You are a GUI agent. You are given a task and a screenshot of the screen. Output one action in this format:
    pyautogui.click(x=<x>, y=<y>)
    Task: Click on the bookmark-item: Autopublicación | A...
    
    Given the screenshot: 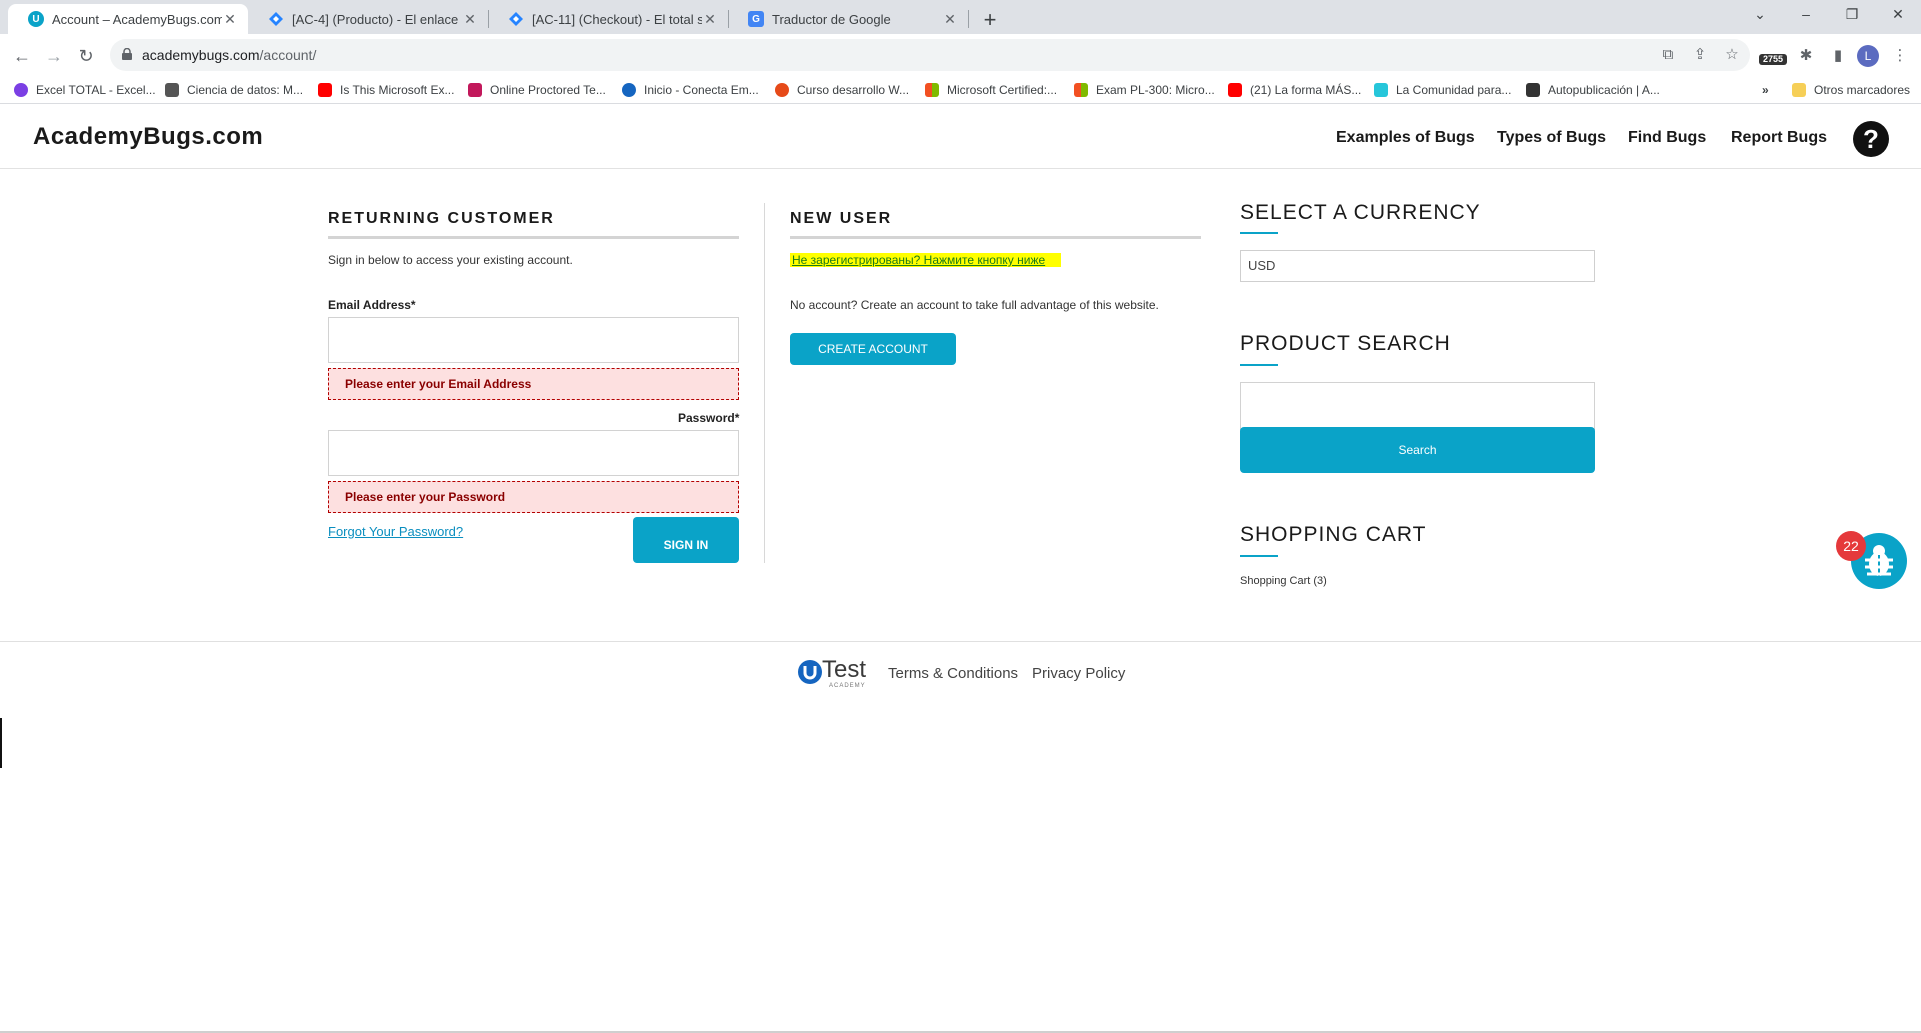 What is the action you would take?
    pyautogui.click(x=1593, y=90)
    